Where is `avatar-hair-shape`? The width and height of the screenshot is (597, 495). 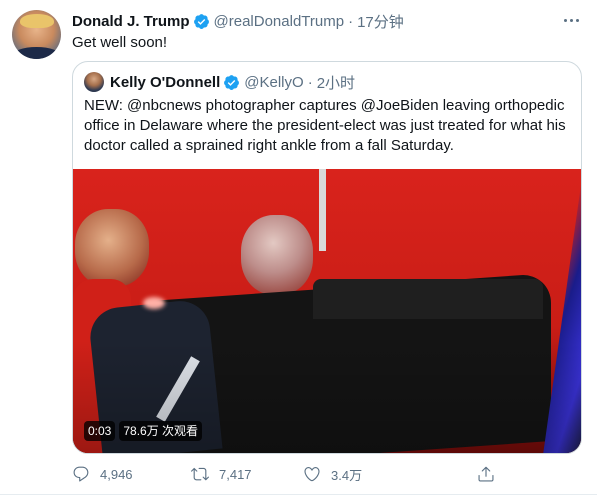
avatar-hair-shape is located at coordinates (37, 21).